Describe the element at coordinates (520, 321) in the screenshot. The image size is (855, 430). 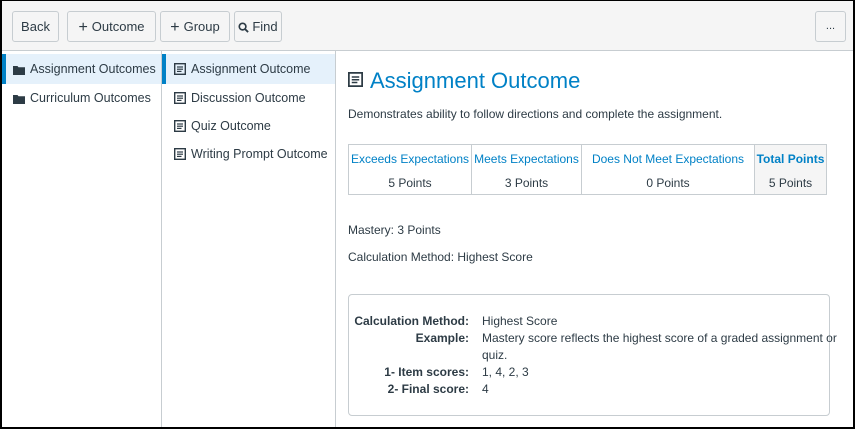
I see `calc-method-value: Highest Score` at that location.